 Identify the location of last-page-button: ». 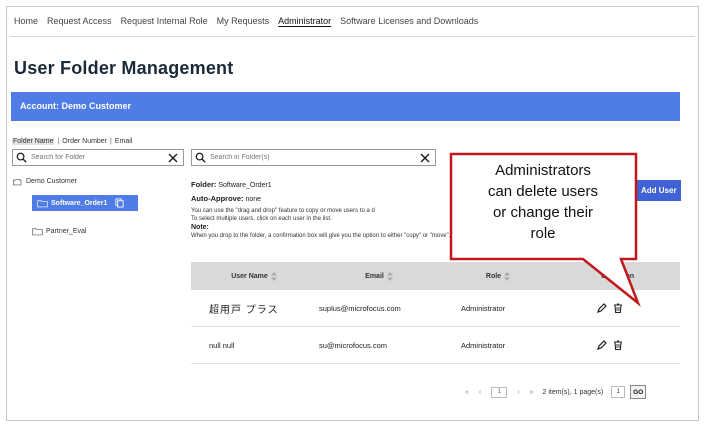
(532, 392).